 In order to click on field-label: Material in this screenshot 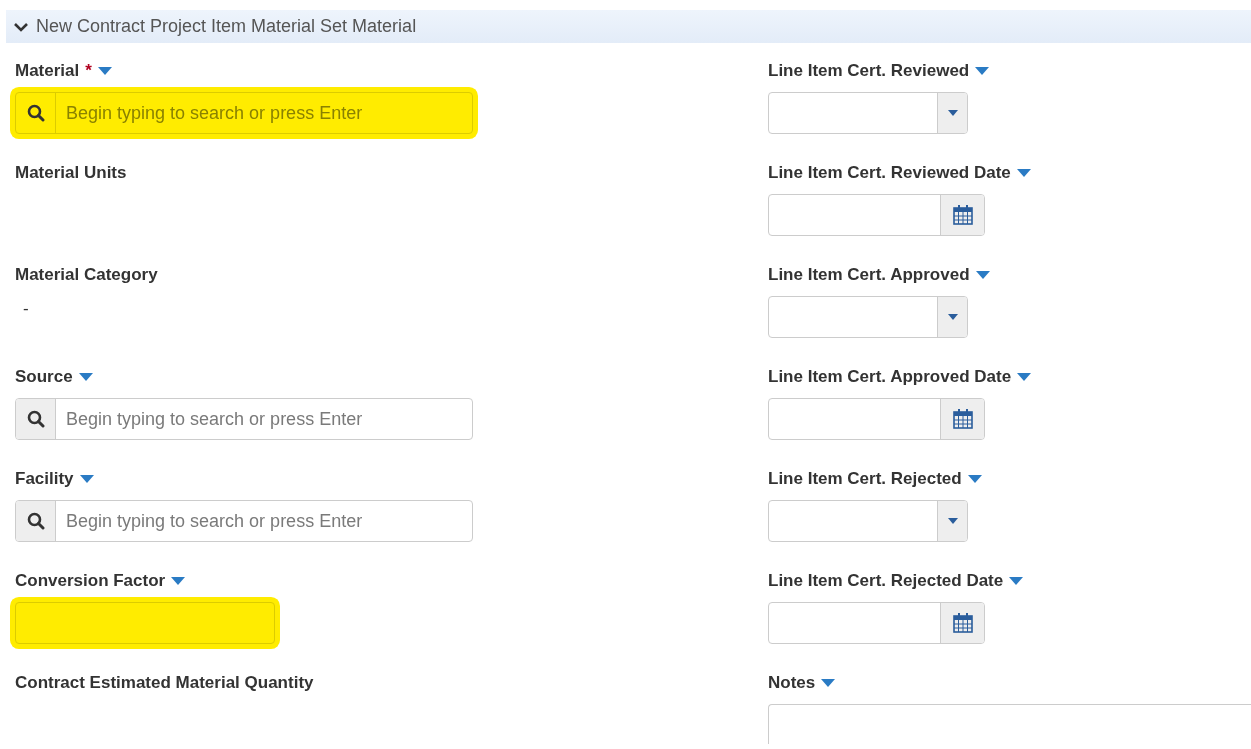, I will do `click(47, 71)`.